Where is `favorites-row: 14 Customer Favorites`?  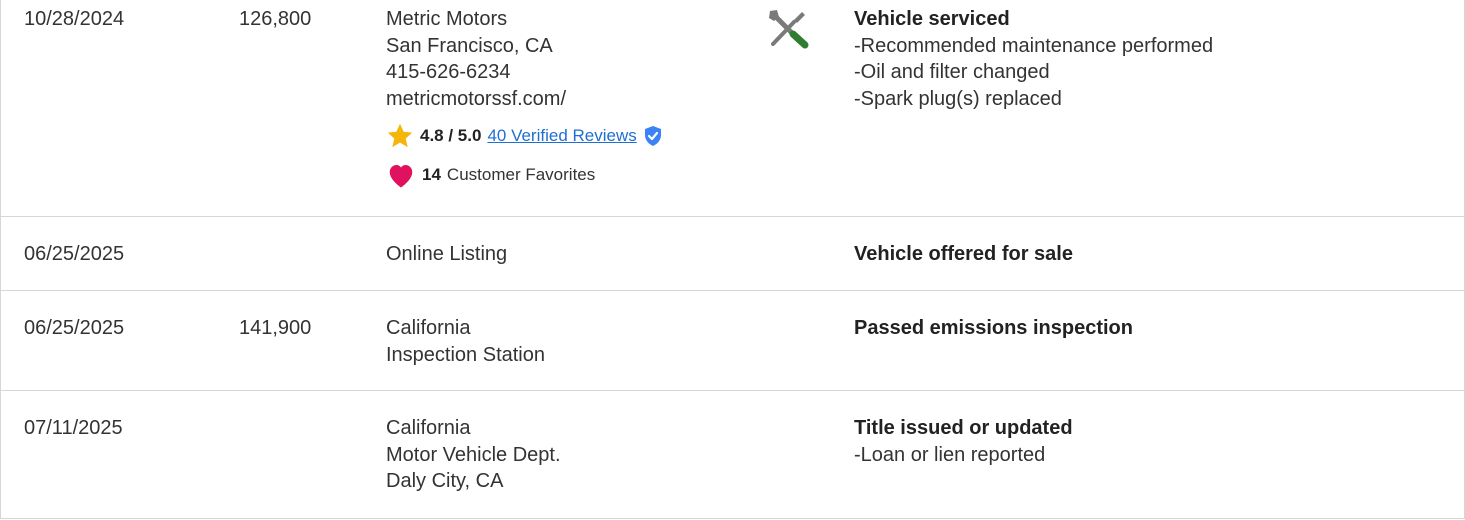
favorites-row: 14 Customer Favorites is located at coordinates (524, 175).